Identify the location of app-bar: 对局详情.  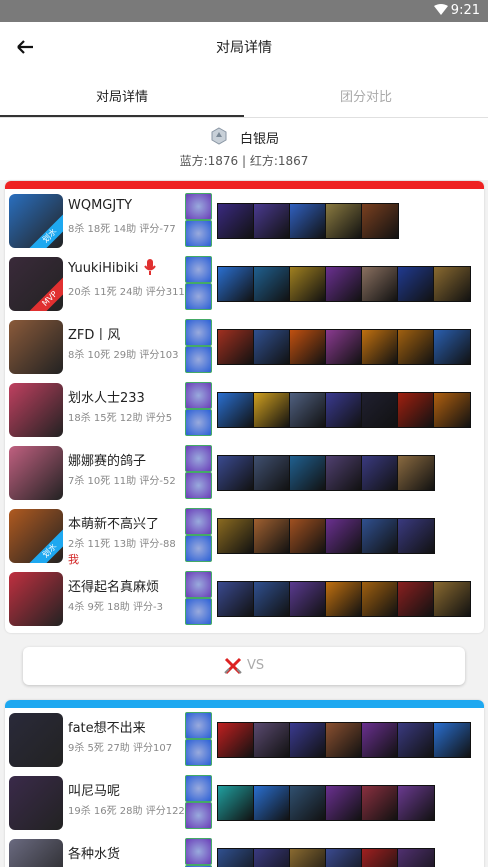
(244, 47).